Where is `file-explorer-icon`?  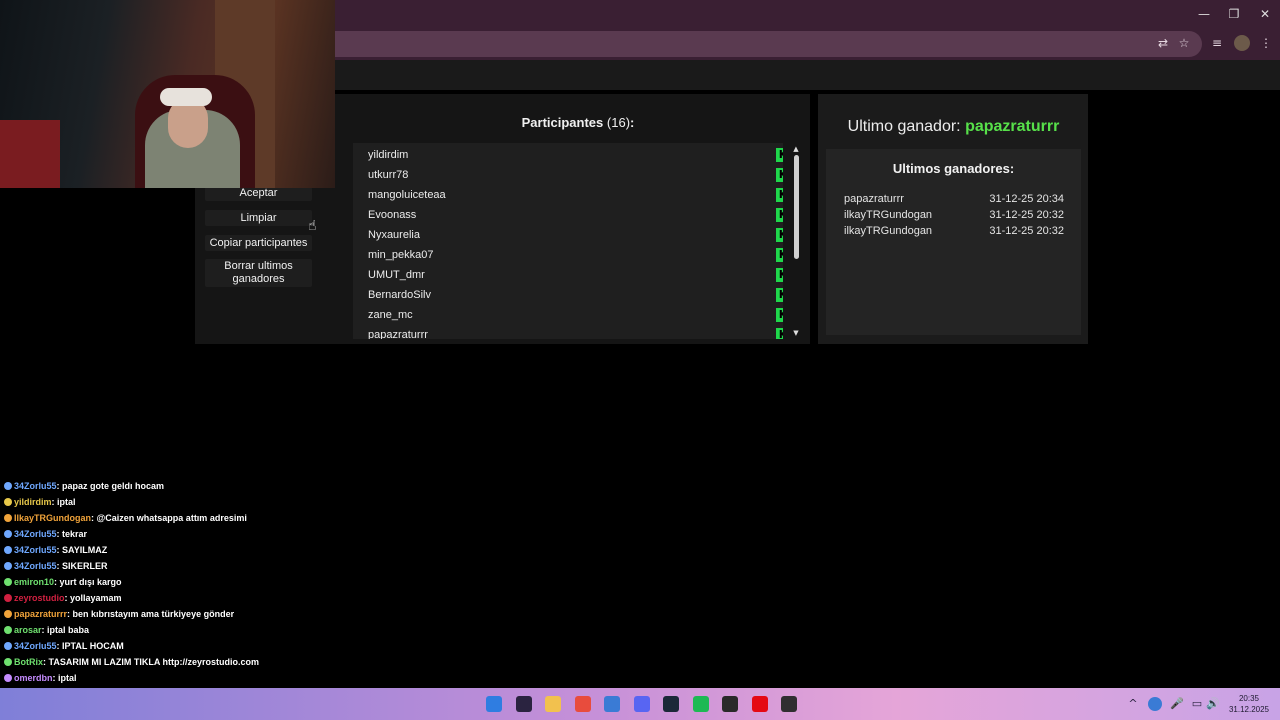 file-explorer-icon is located at coordinates (553, 704).